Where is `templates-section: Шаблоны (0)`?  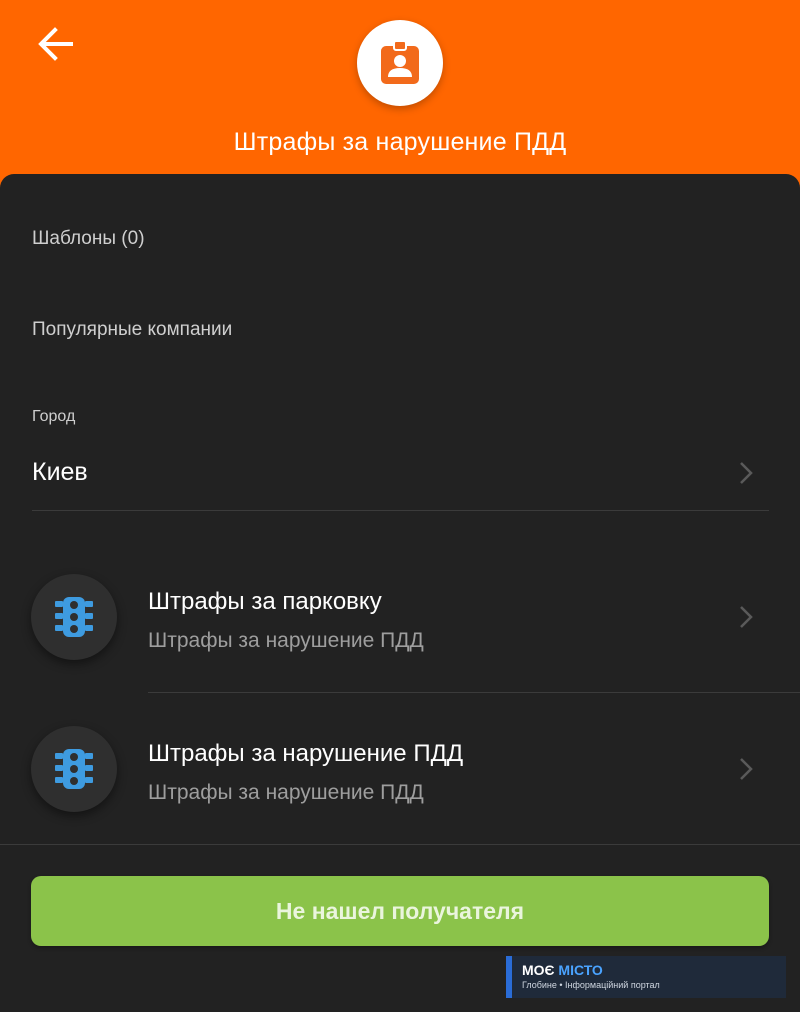
templates-section: Шаблоны (0) is located at coordinates (88, 239).